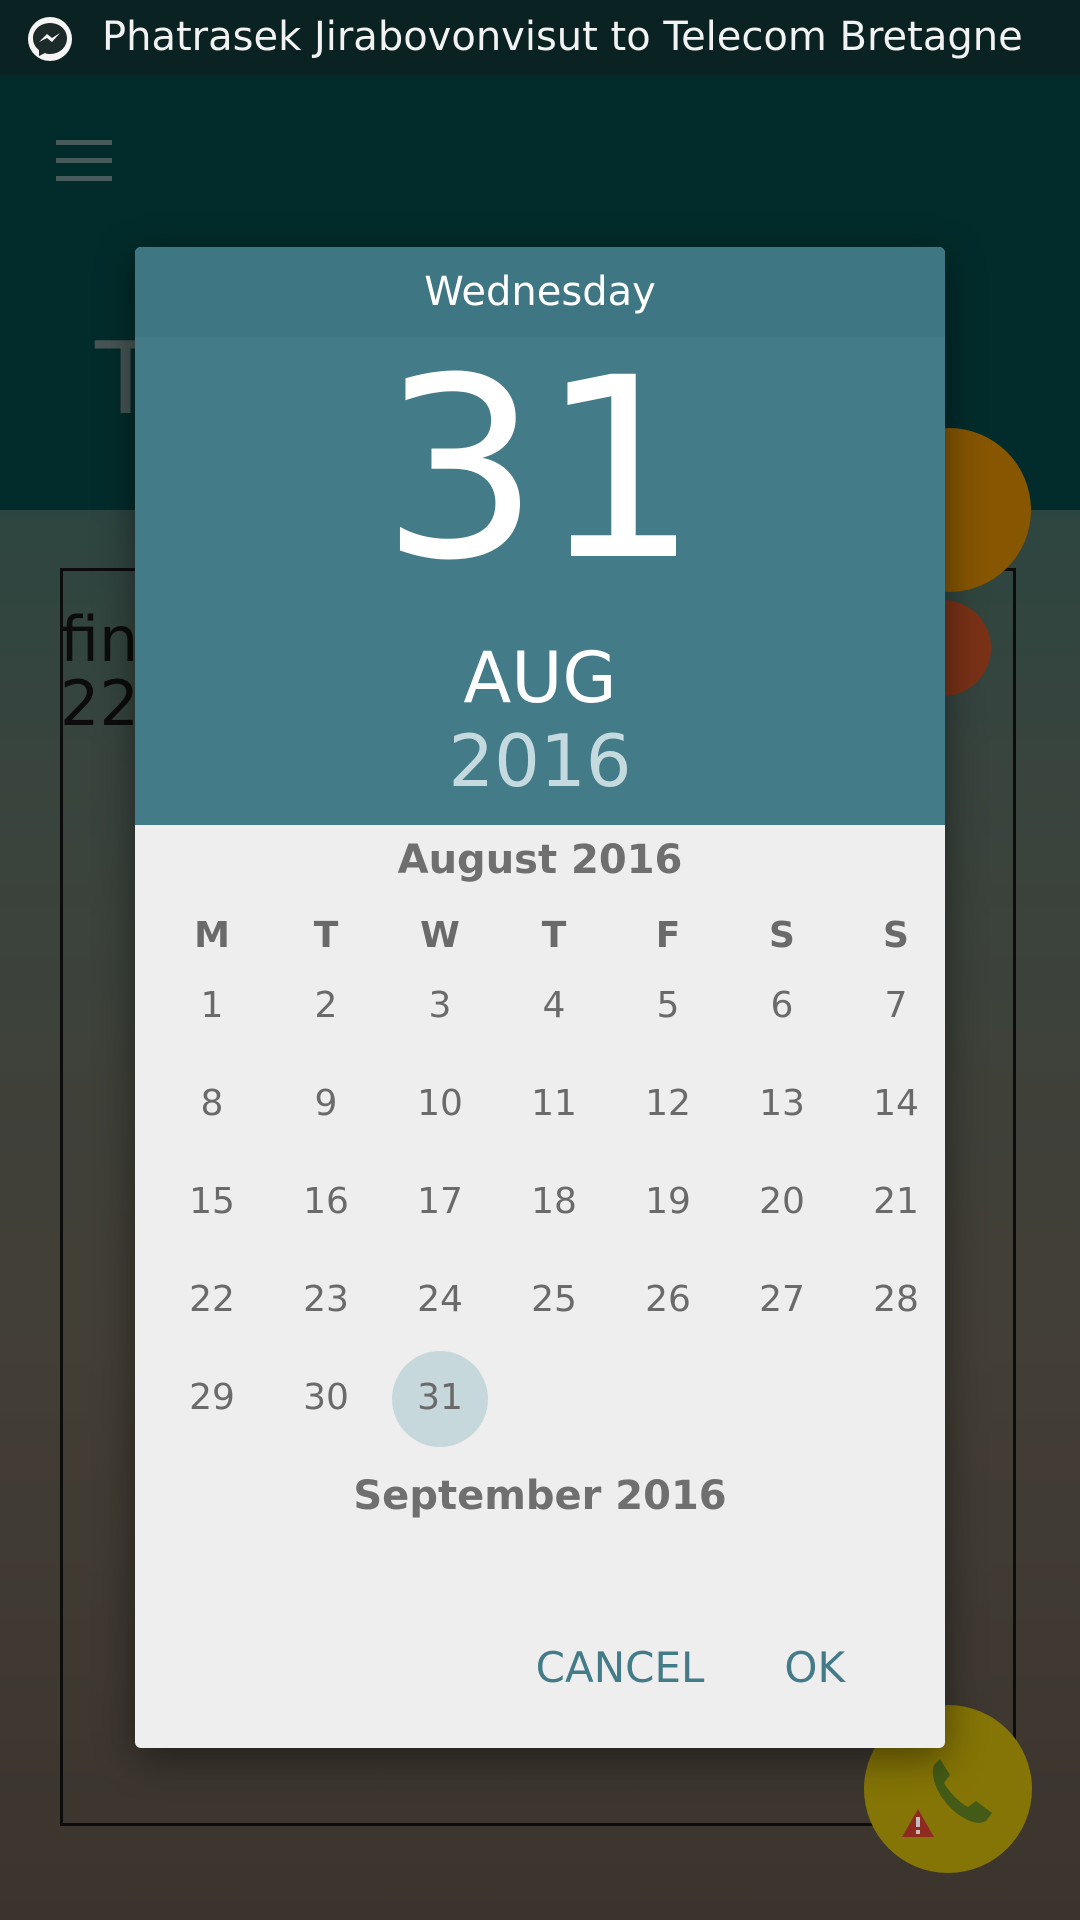 This screenshot has height=1920, width=1080. I want to click on calendar-day: 6, so click(782, 1006).